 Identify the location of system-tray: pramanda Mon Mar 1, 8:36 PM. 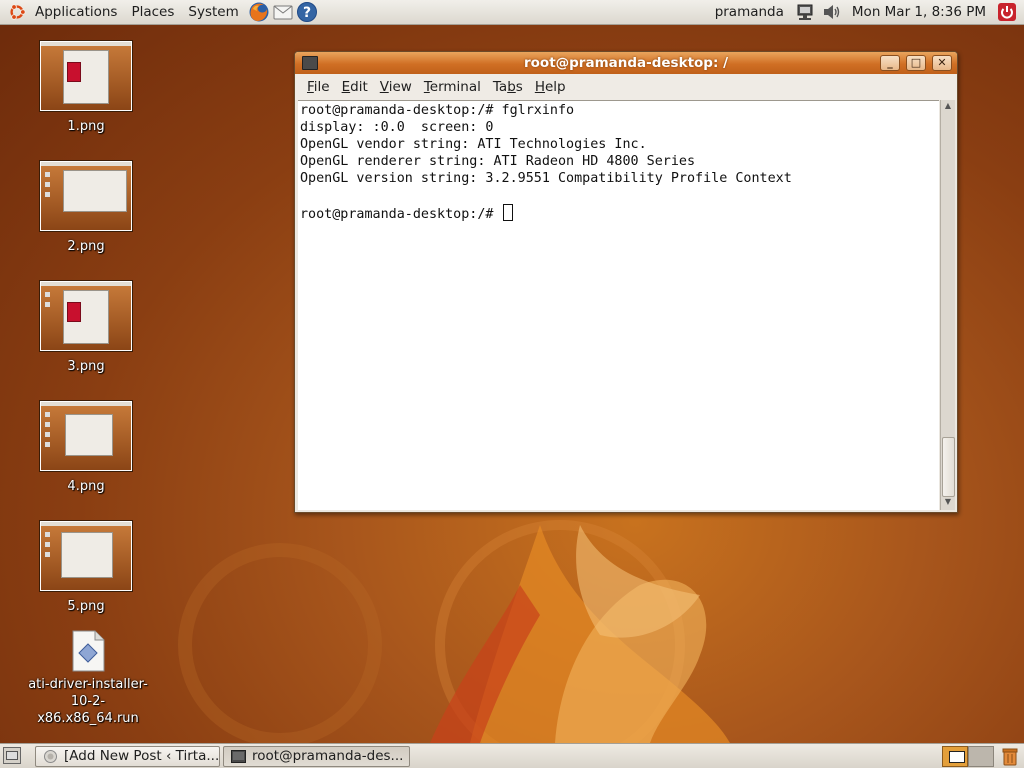
(865, 12).